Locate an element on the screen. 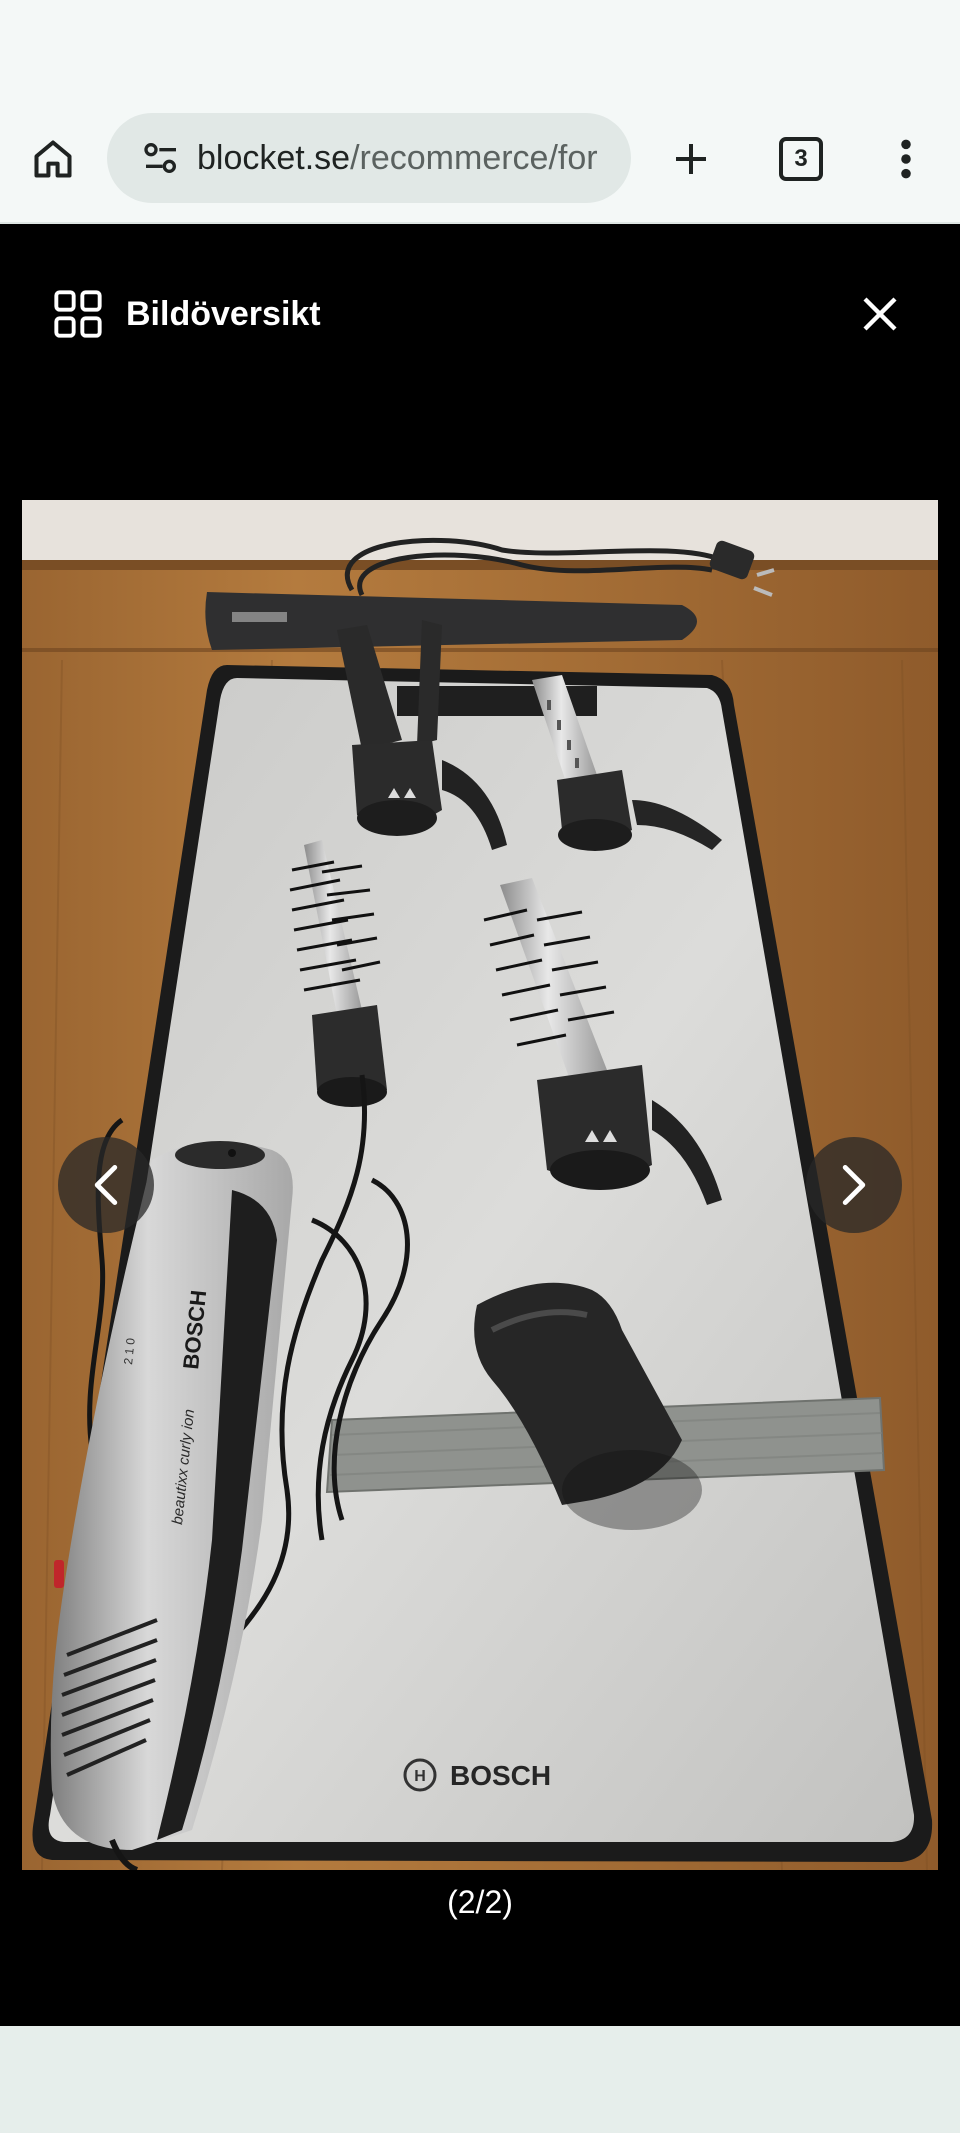  home-icon is located at coordinates (53, 159).